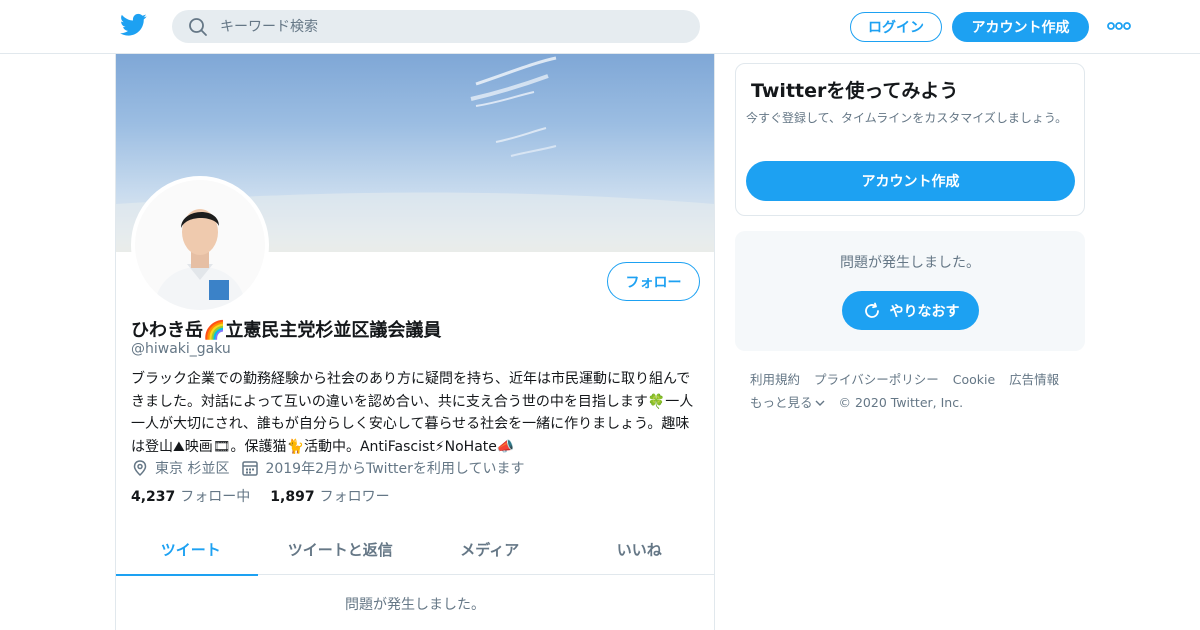  I want to click on chevron-down-icon, so click(820, 403).